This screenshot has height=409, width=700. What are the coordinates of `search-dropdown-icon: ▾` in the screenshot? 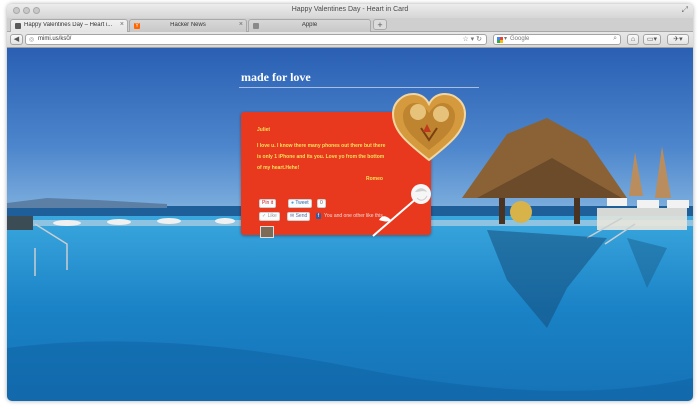 It's located at (505, 38).